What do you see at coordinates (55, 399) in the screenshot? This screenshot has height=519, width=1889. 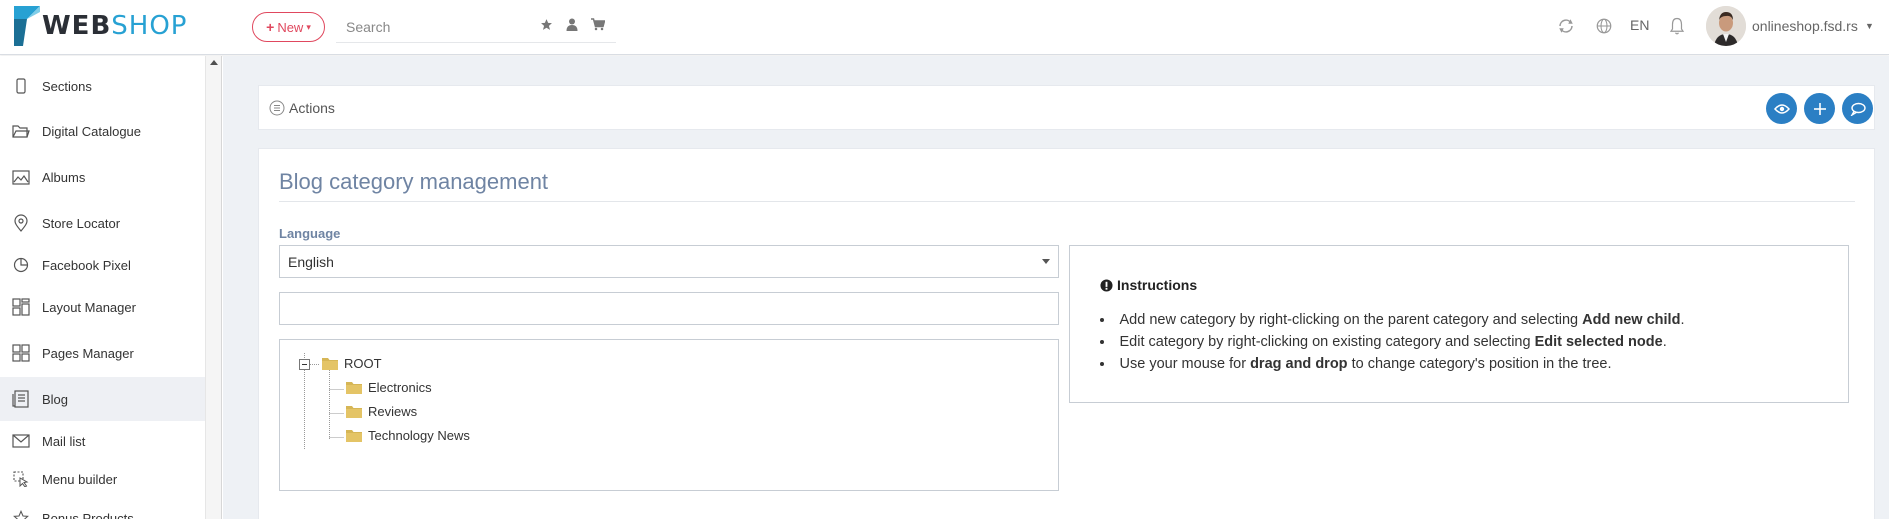 I see `sidebar-item-label: Blog` at bounding box center [55, 399].